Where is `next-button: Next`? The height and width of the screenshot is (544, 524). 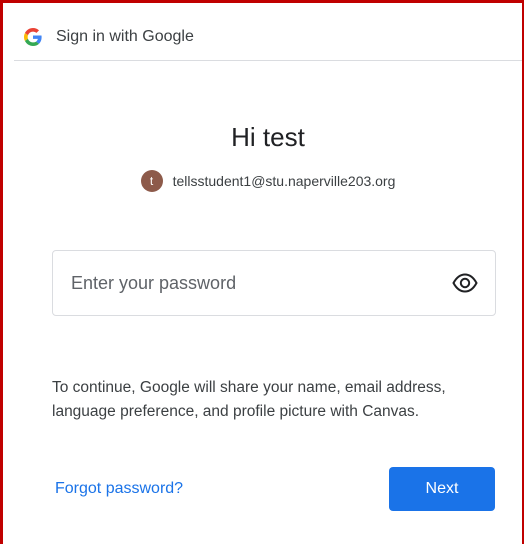
next-button: Next is located at coordinates (442, 489).